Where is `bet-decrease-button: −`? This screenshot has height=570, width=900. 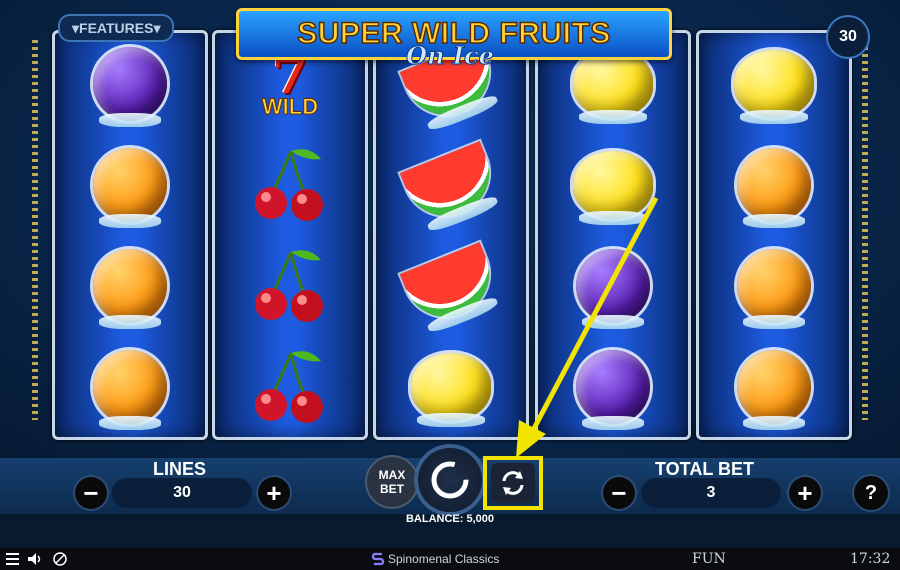
bet-decrease-button: − is located at coordinates (619, 493).